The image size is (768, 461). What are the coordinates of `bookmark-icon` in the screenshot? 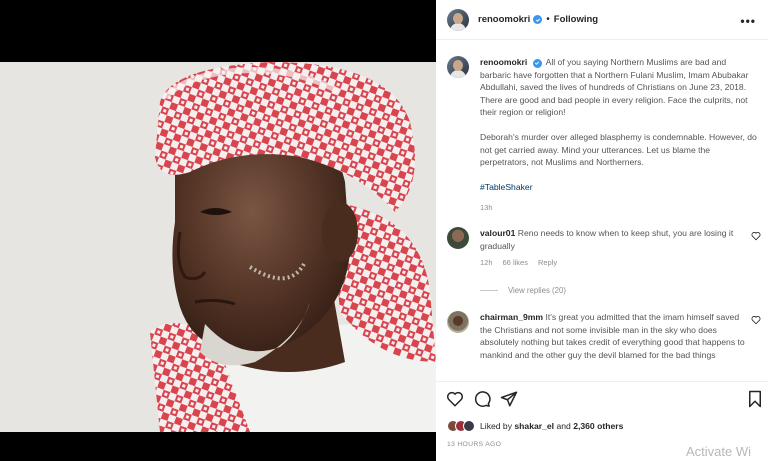 It's located at (755, 399).